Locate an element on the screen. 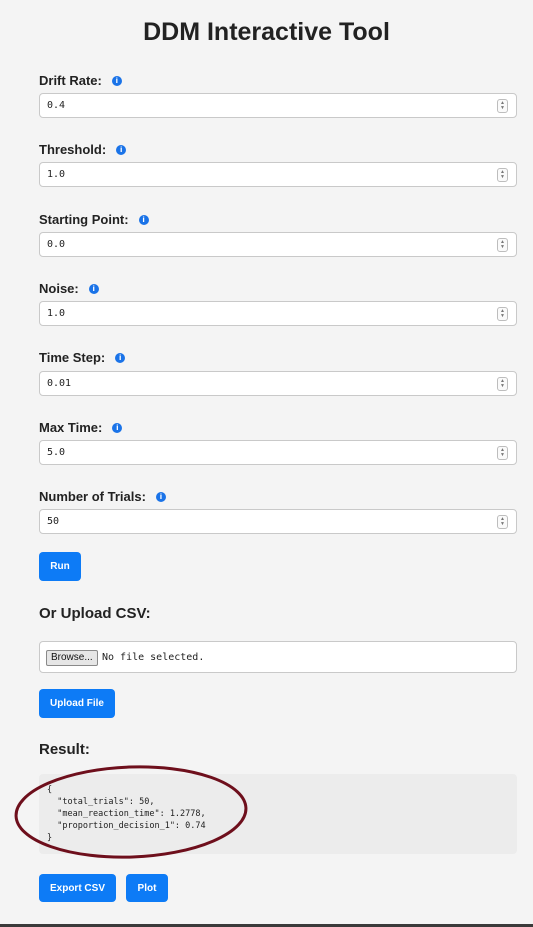 This screenshot has width=533, height=927. field-label-drift-rate: Drift Rate: i is located at coordinates (80, 80).